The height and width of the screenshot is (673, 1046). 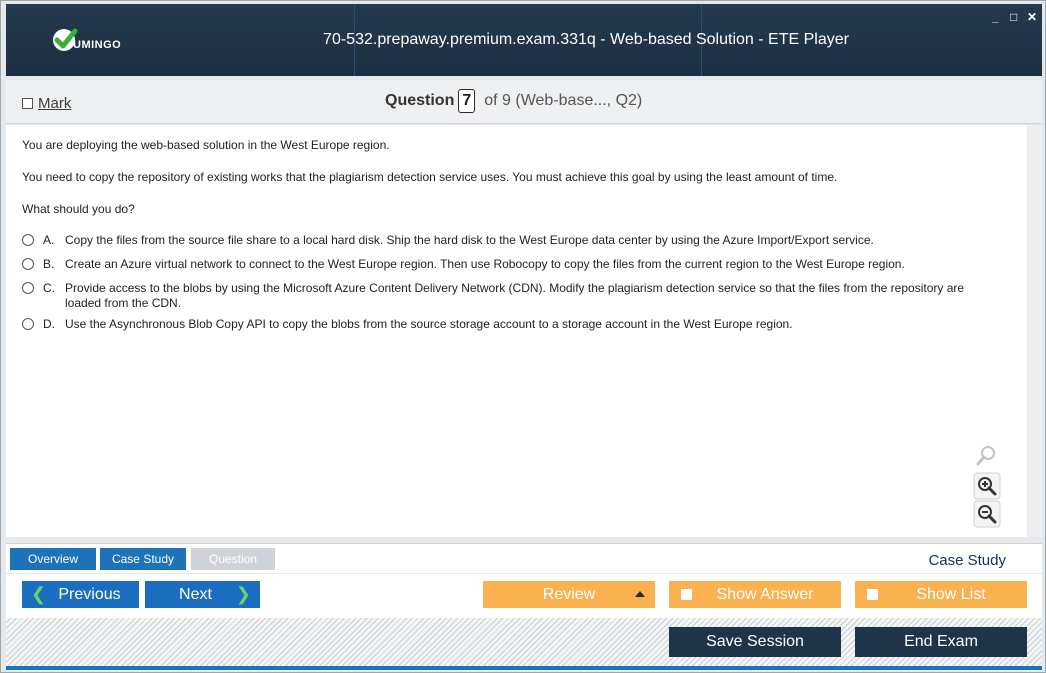 What do you see at coordinates (755, 642) in the screenshot?
I see `save-session-button: Save Session` at bounding box center [755, 642].